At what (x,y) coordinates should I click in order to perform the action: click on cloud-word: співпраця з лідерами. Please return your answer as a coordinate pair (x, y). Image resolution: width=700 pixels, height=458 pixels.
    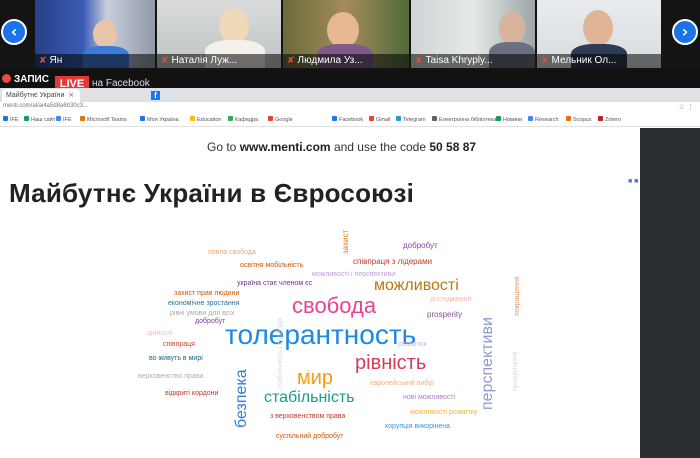
    Looking at the image, I should click on (393, 261).